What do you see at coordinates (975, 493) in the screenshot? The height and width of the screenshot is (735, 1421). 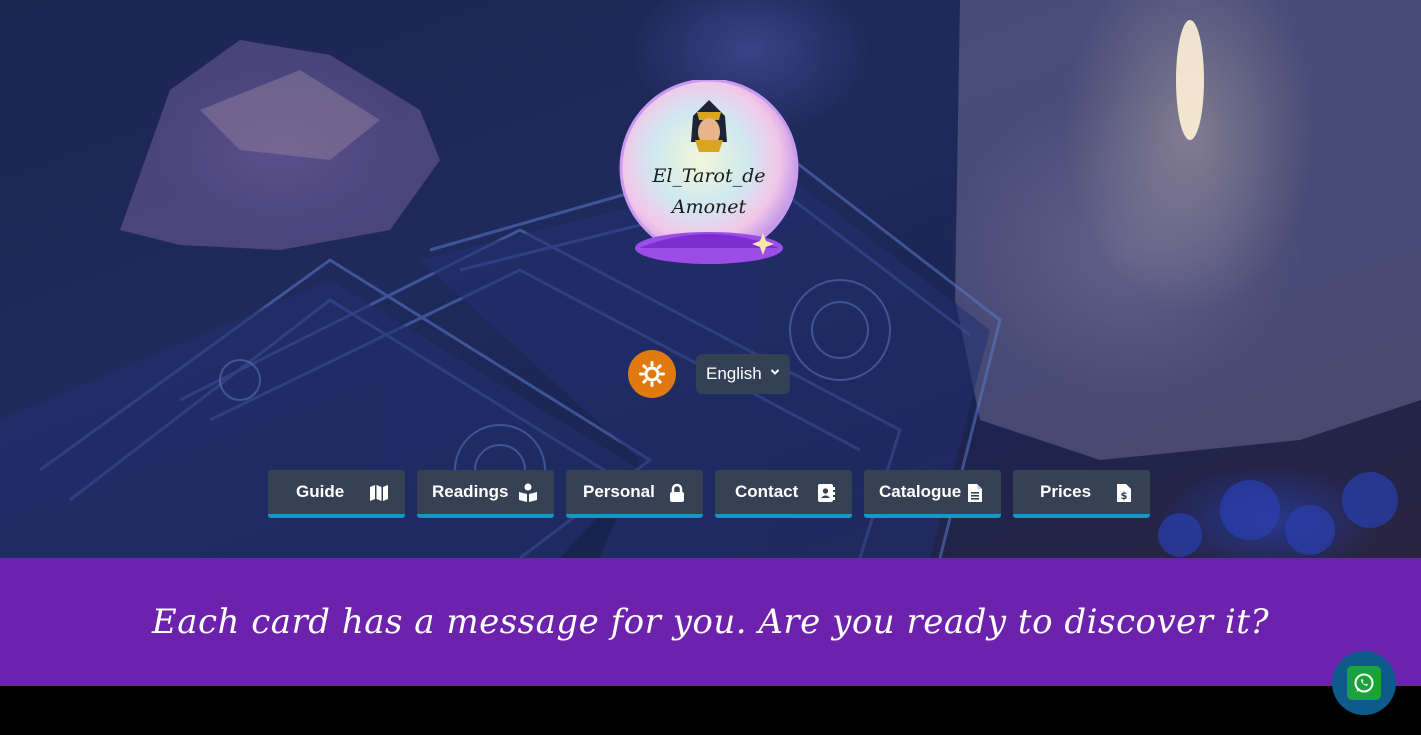 I see `file-icon` at bounding box center [975, 493].